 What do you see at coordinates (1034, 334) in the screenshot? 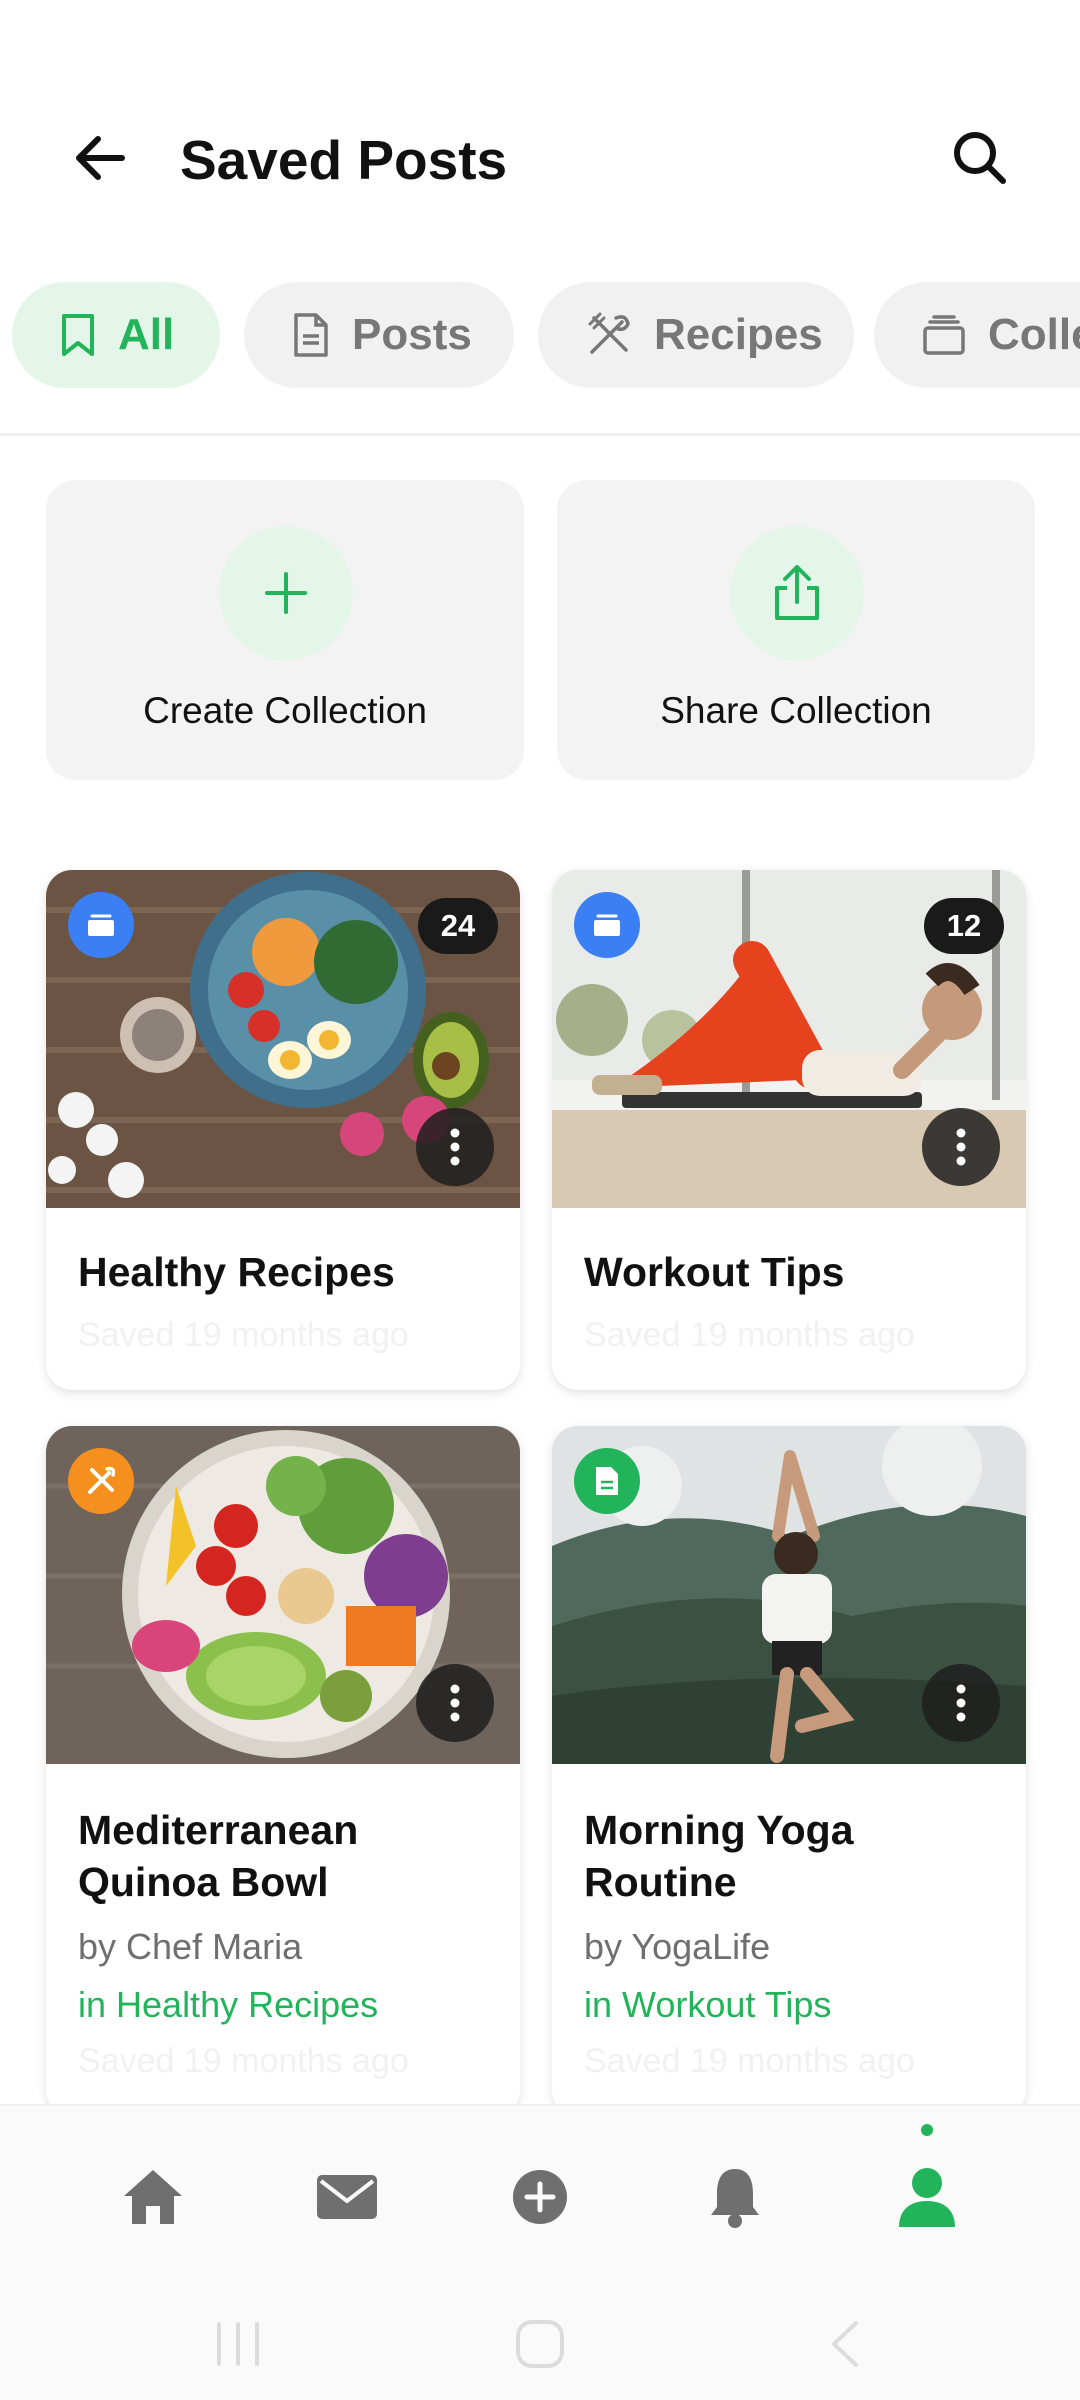
I see `filter-chip-label: Colle` at bounding box center [1034, 334].